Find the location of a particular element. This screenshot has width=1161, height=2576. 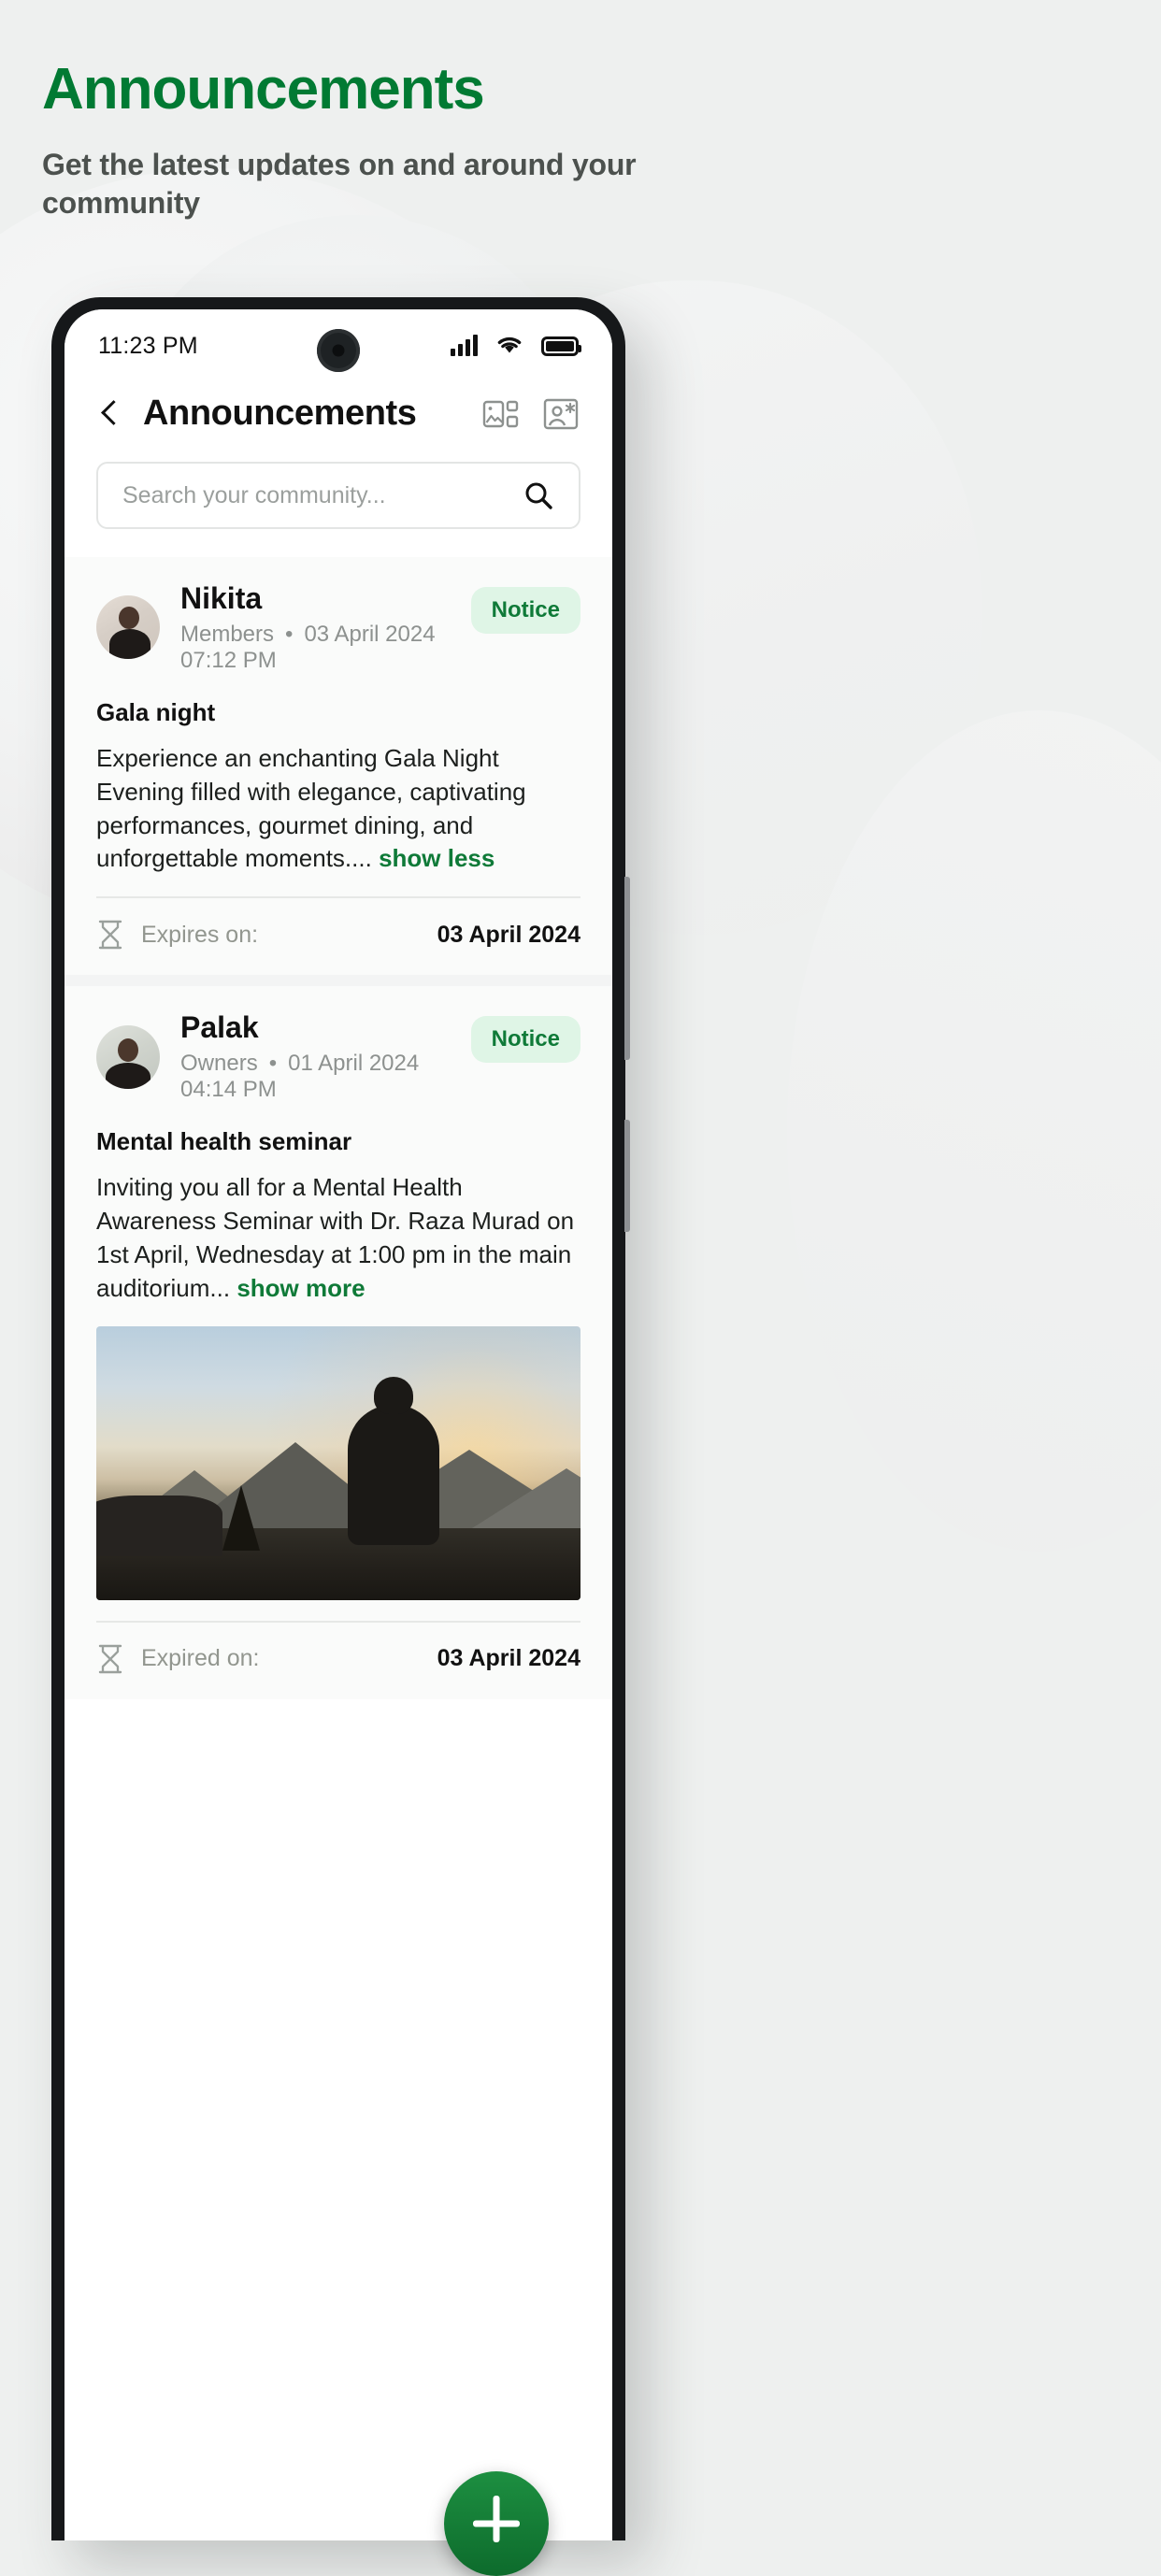

post-time: 07:12 PM is located at coordinates (228, 660).